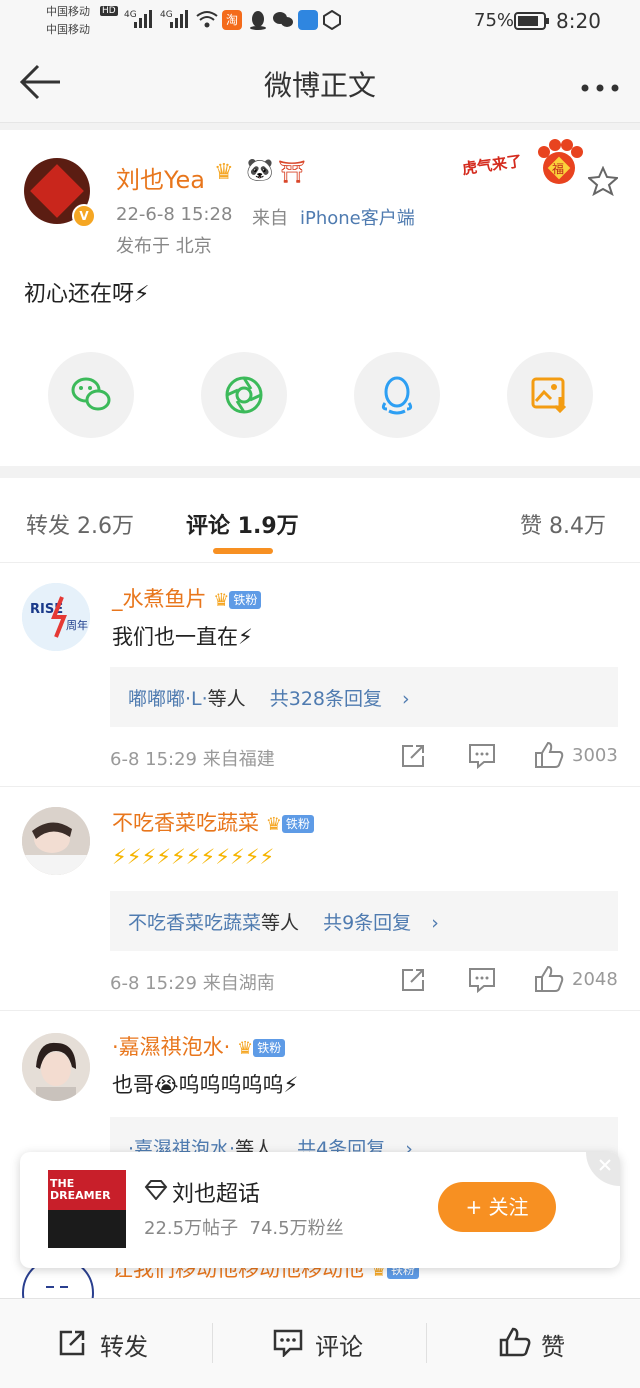 Image resolution: width=640 pixels, height=1388 pixels. Describe the element at coordinates (168, 699) in the screenshot. I see `reply-user: 嘟嘟嘟·L·` at that location.